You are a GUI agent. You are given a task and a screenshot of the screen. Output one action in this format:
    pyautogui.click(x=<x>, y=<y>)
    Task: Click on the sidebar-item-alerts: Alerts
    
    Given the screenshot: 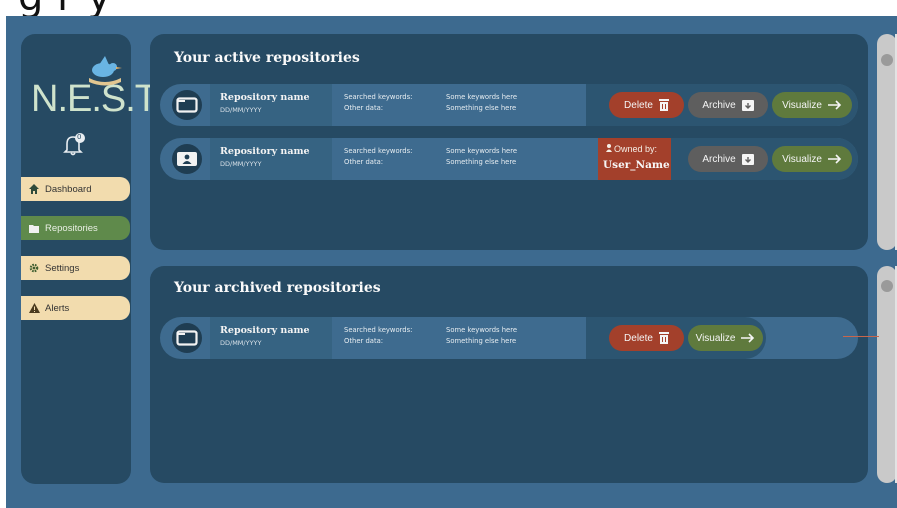 What is the action you would take?
    pyautogui.click(x=75, y=308)
    